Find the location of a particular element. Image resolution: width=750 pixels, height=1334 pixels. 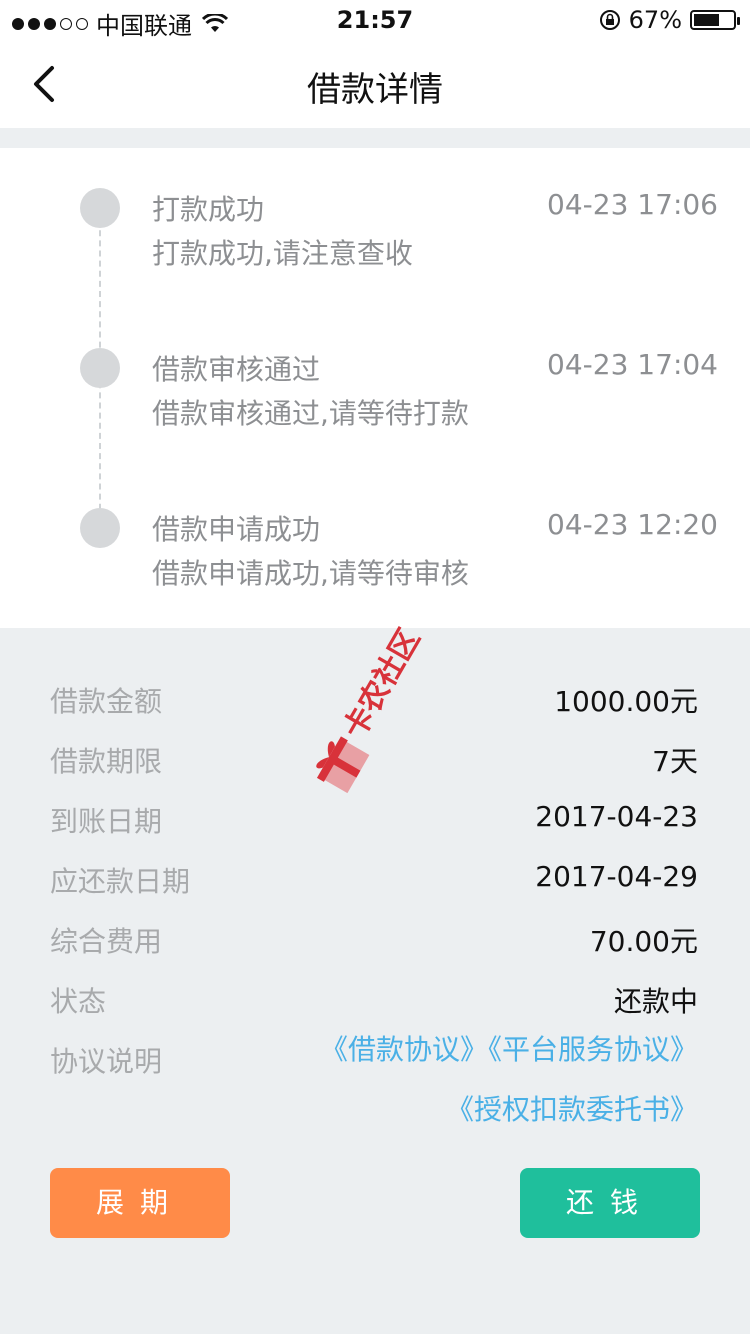

status-right: 67% is located at coordinates (669, 20).